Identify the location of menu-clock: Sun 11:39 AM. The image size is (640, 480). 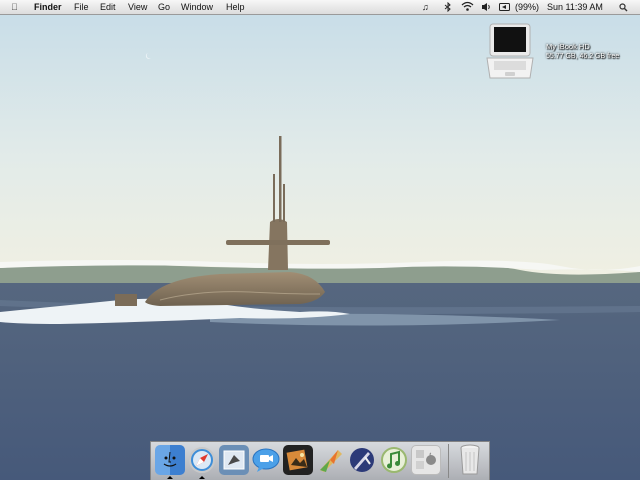
(575, 7).